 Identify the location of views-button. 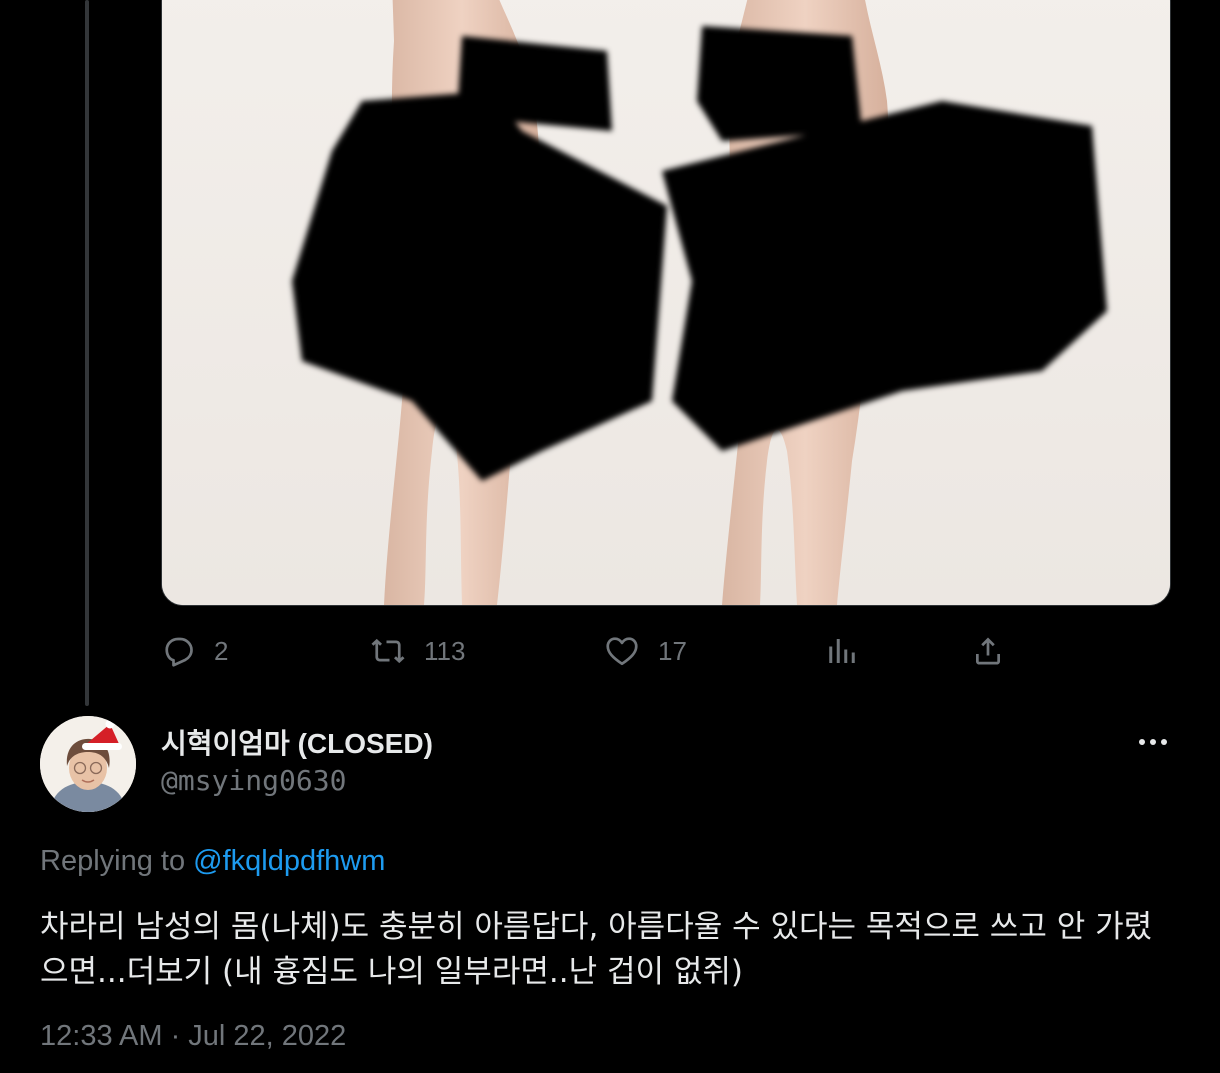
(842, 651).